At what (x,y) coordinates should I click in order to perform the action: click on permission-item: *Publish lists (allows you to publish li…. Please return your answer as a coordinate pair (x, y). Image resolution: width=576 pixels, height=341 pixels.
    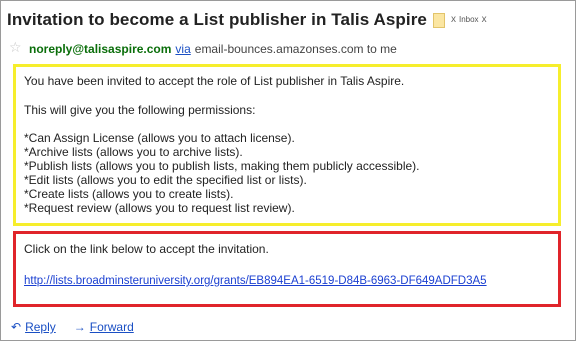
    Looking at the image, I should click on (222, 166).